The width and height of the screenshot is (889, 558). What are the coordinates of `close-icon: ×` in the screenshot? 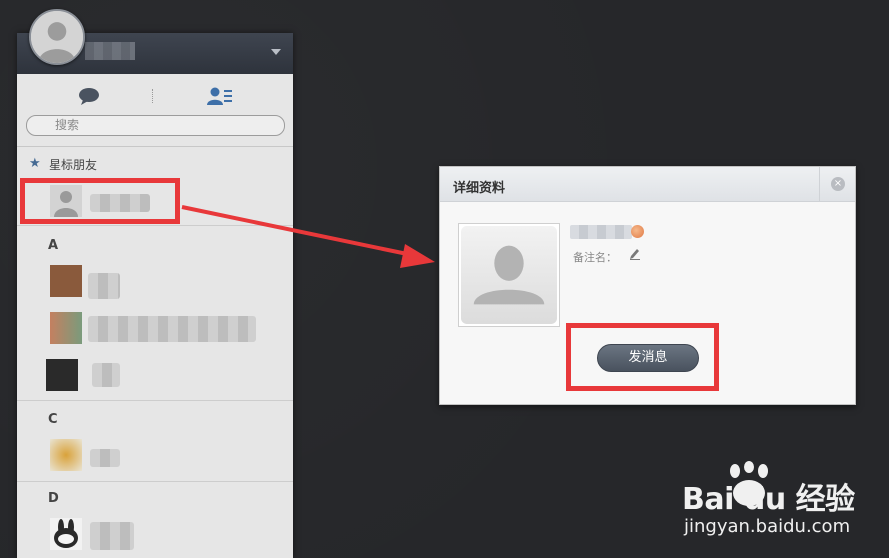 It's located at (838, 184).